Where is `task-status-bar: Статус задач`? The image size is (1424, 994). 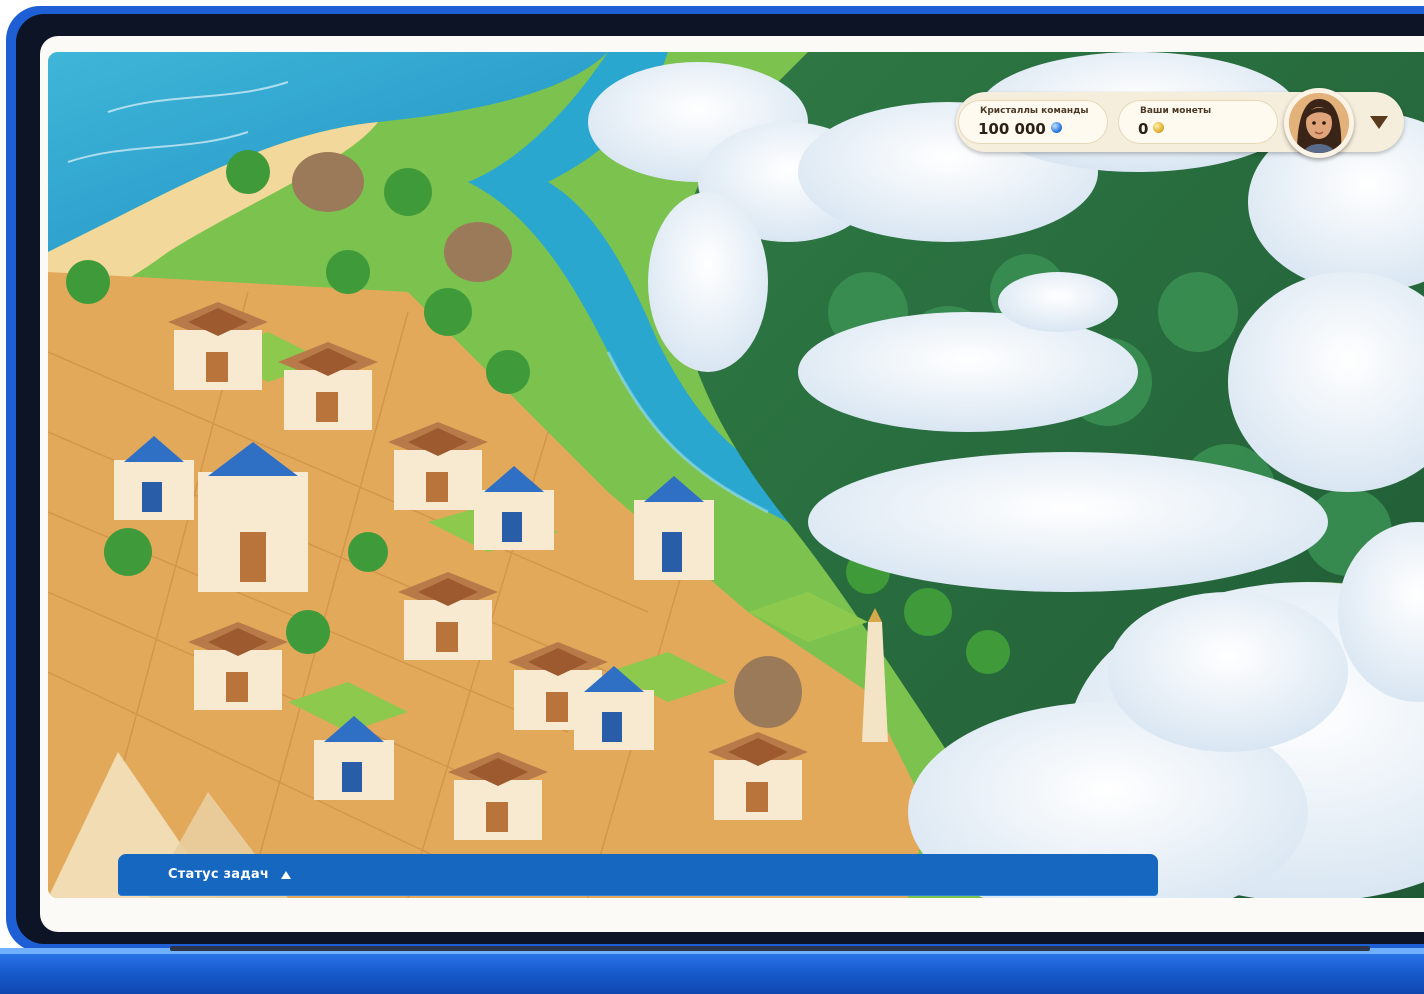 task-status-bar: Статус задач is located at coordinates (638, 875).